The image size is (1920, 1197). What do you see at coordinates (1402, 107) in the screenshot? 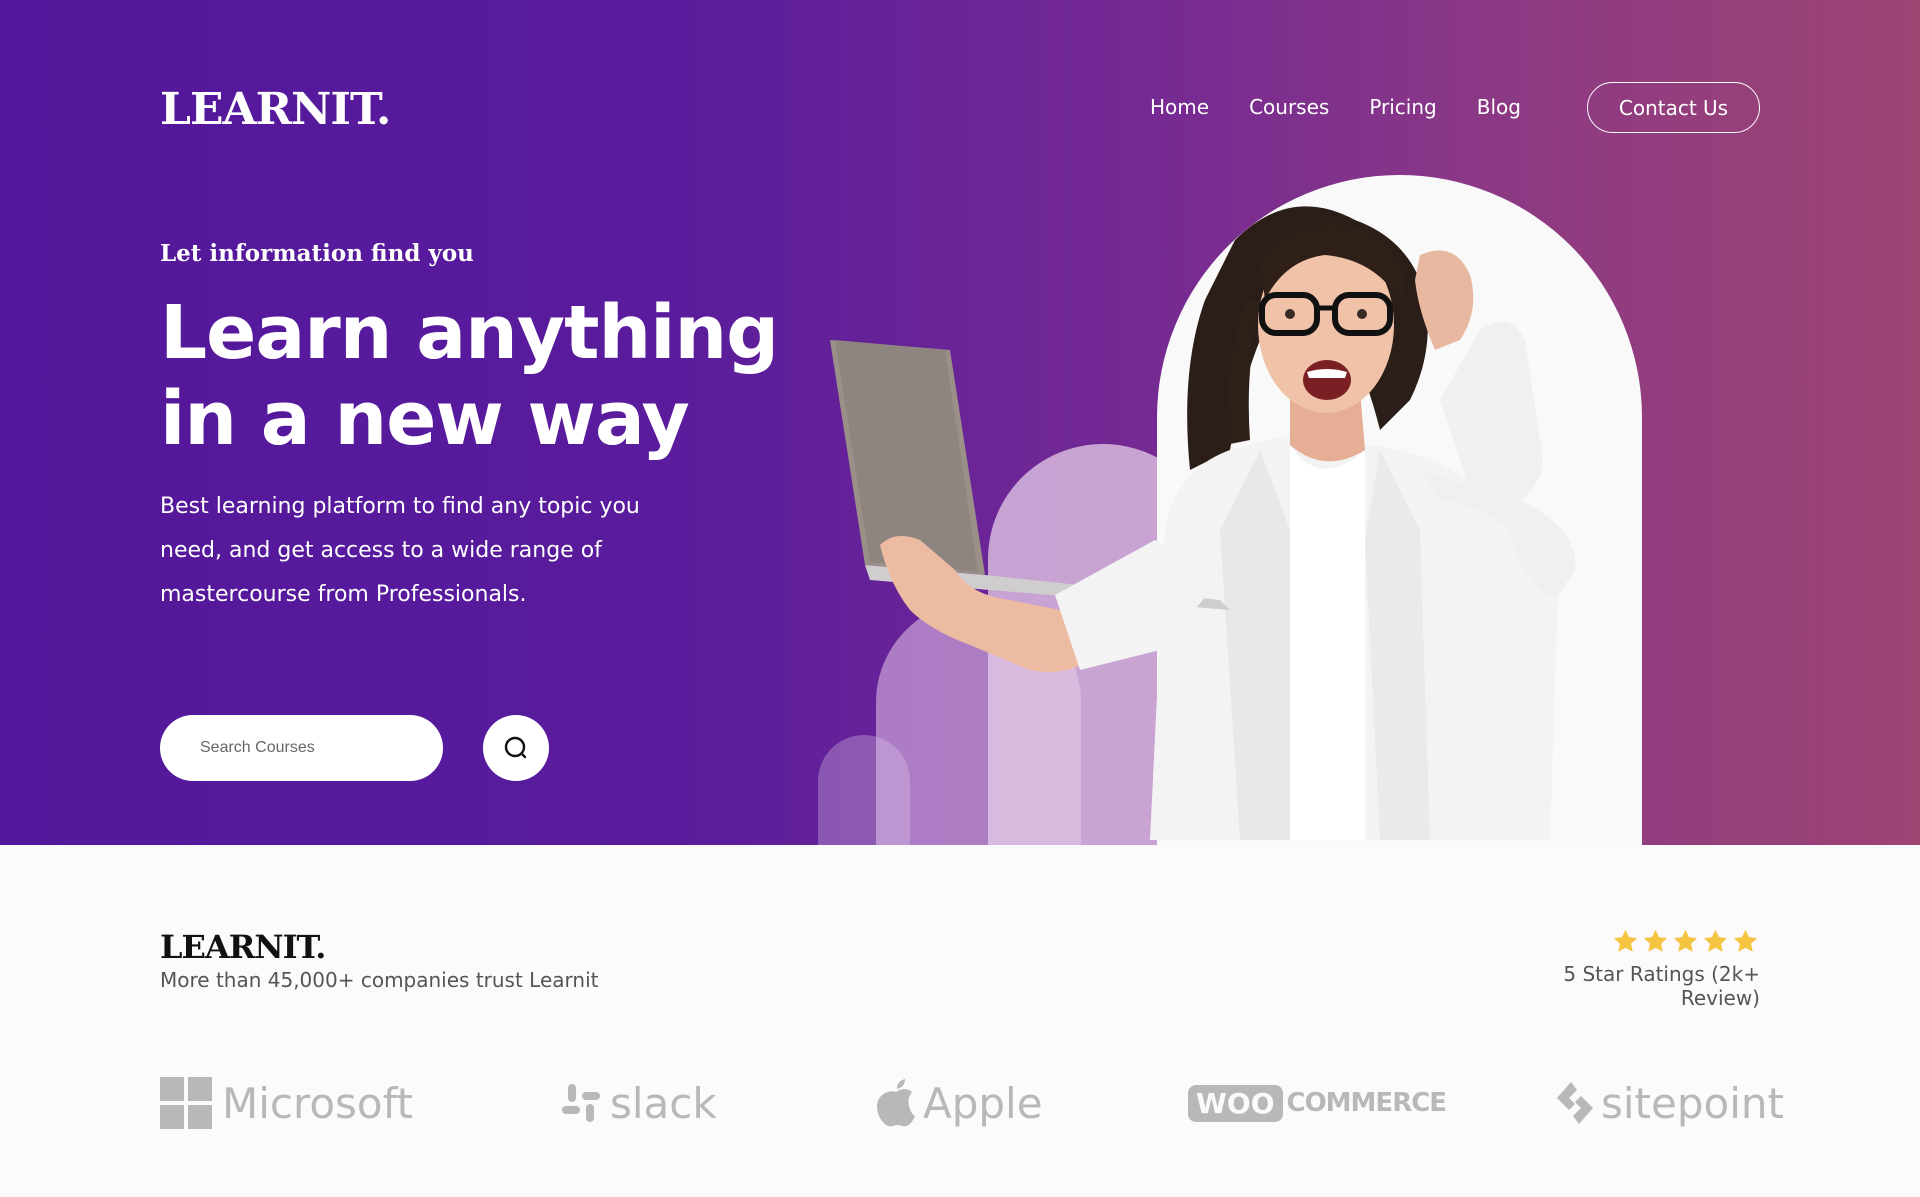
I see `nav-pricing: Pricing` at bounding box center [1402, 107].